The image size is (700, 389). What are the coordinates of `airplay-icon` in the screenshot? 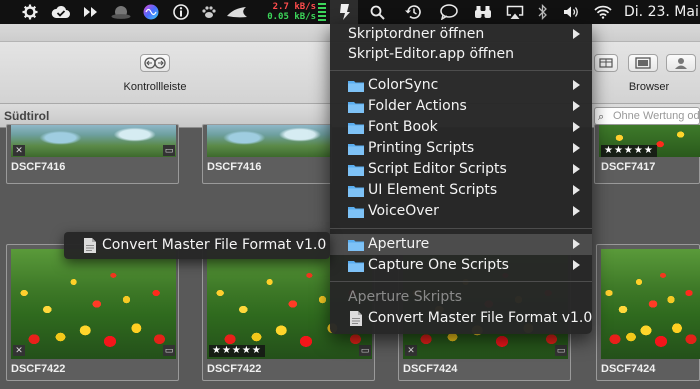 It's located at (515, 12).